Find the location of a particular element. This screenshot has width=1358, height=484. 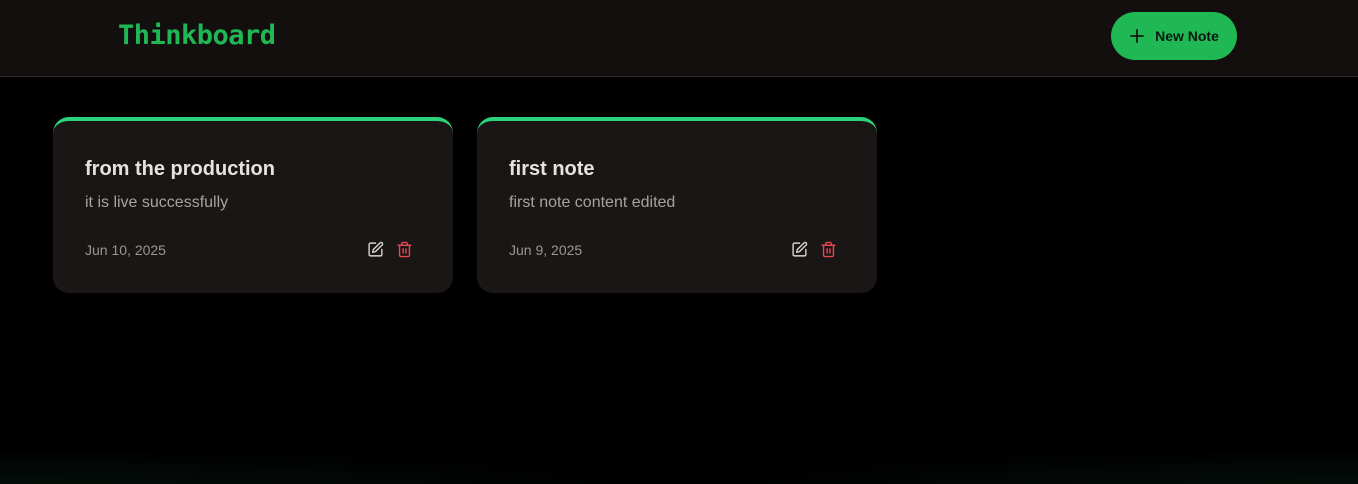

new-note-button: New Note is located at coordinates (1174, 36).